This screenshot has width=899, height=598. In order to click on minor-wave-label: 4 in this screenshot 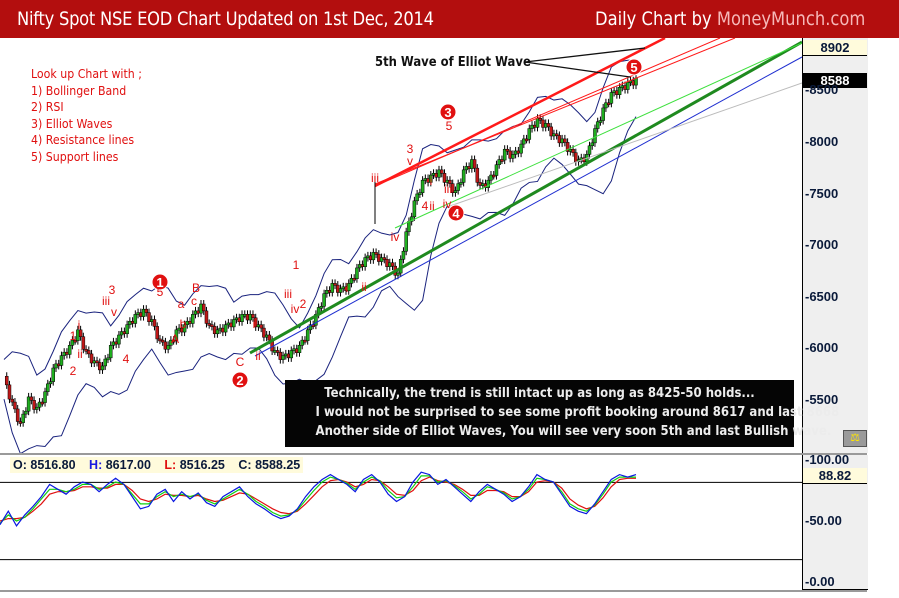, I will do `click(425, 206)`.